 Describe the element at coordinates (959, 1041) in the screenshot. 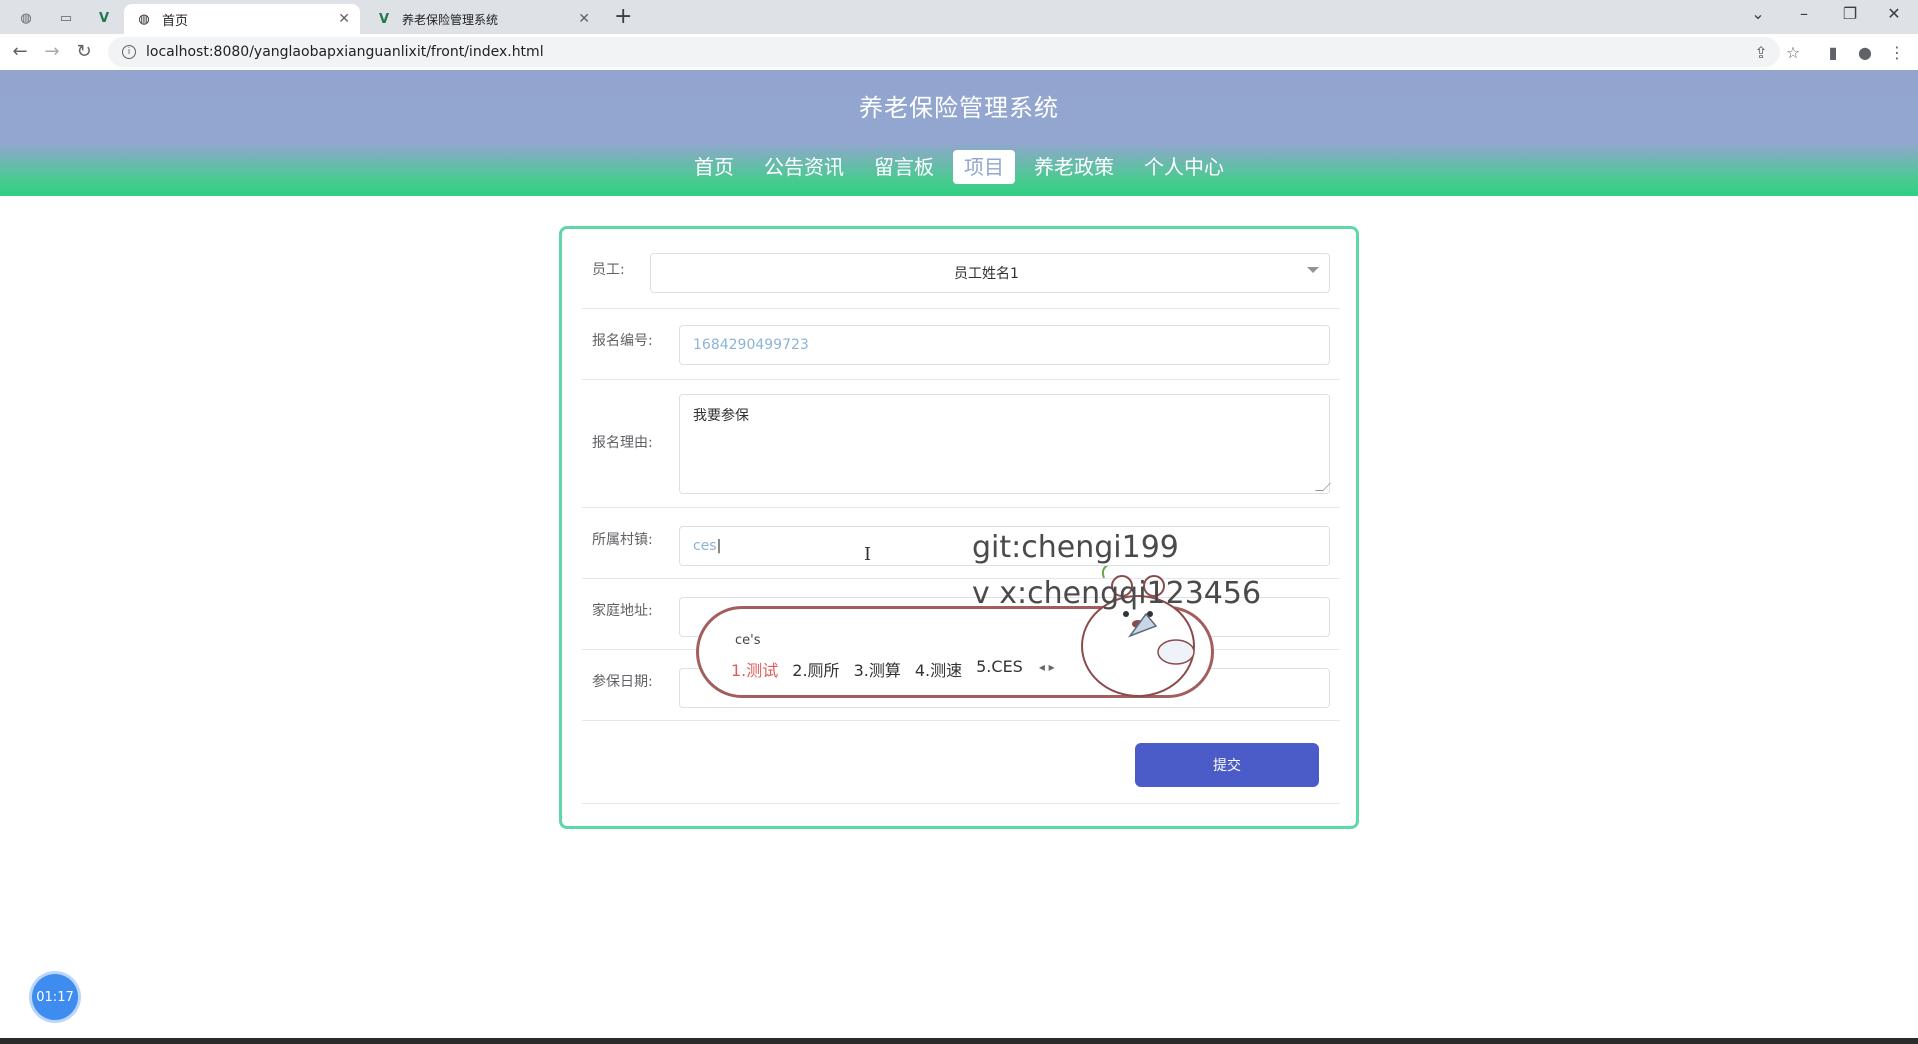

I see `taskbar-strip` at that location.